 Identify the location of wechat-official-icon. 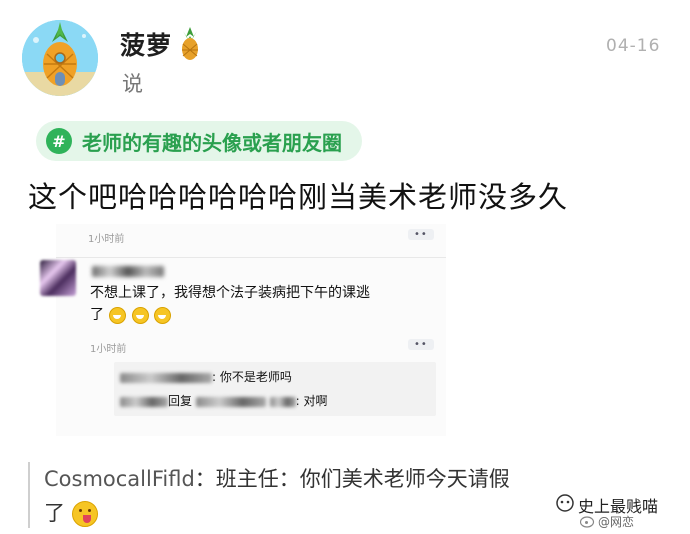
(565, 503).